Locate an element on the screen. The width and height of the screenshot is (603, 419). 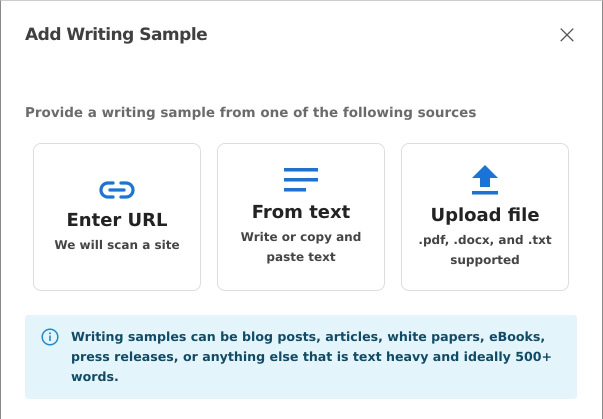
close-button: × is located at coordinates (567, 35).